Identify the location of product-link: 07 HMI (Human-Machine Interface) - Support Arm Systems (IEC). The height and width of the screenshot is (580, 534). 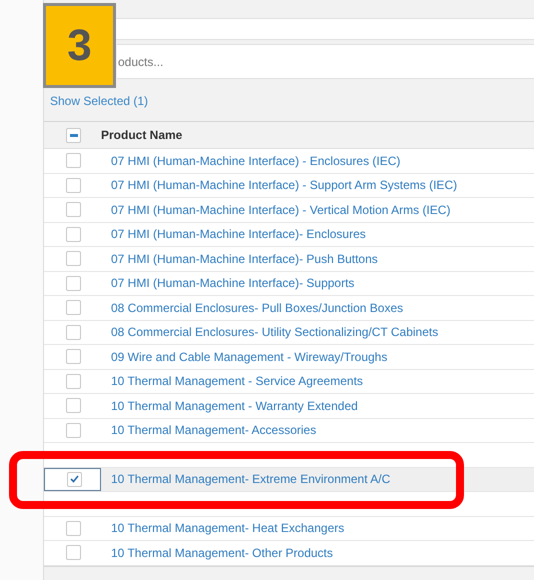
(284, 185).